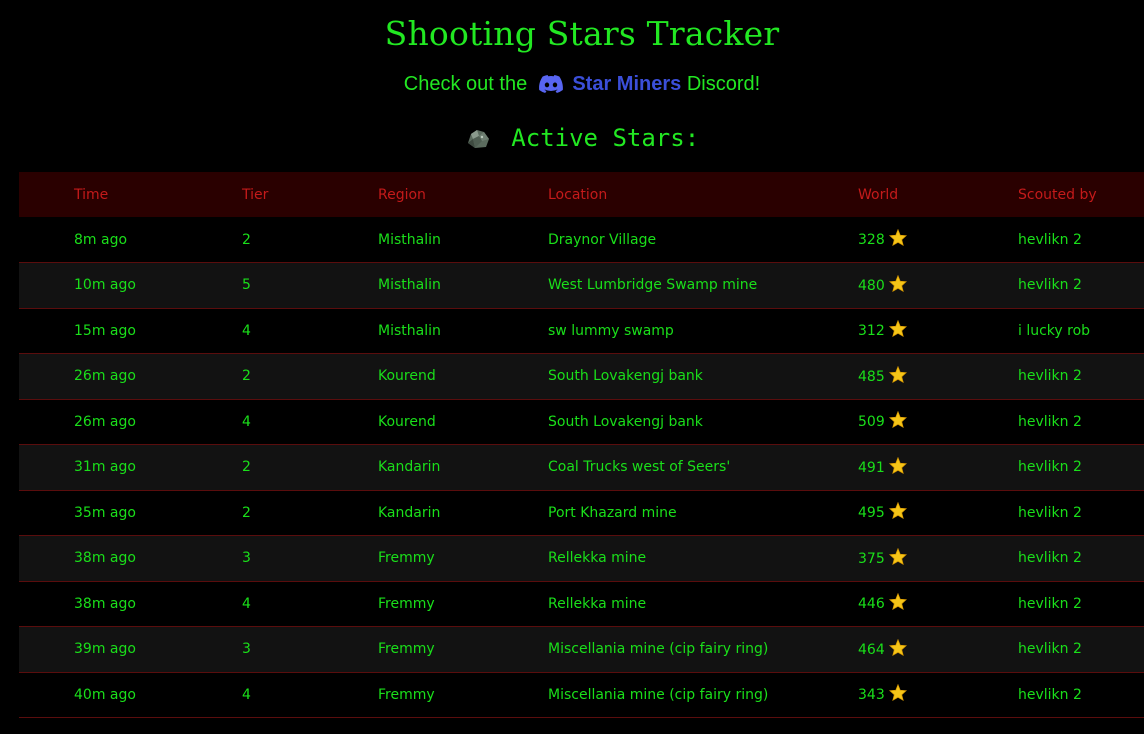 The image size is (1144, 734). Describe the element at coordinates (158, 194) in the screenshot. I see `column-header-time: Time` at that location.